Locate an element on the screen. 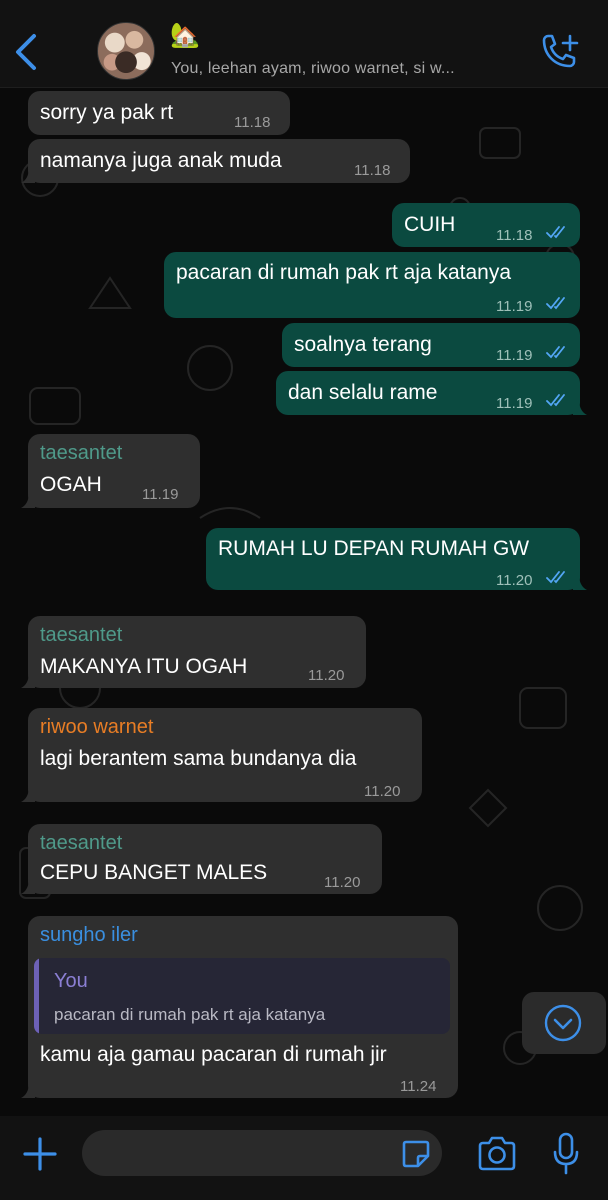 This screenshot has height=1200, width=608. quoted-sender: You is located at coordinates (71, 981).